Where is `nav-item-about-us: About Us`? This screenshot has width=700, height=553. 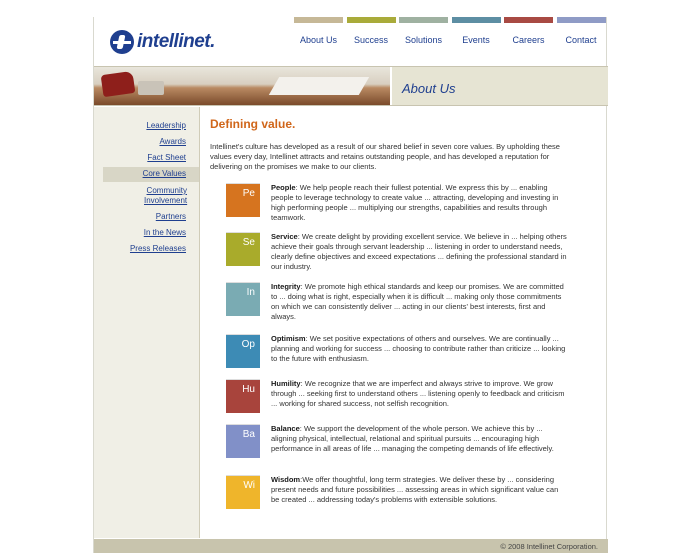 nav-item-about-us: About Us is located at coordinates (318, 31).